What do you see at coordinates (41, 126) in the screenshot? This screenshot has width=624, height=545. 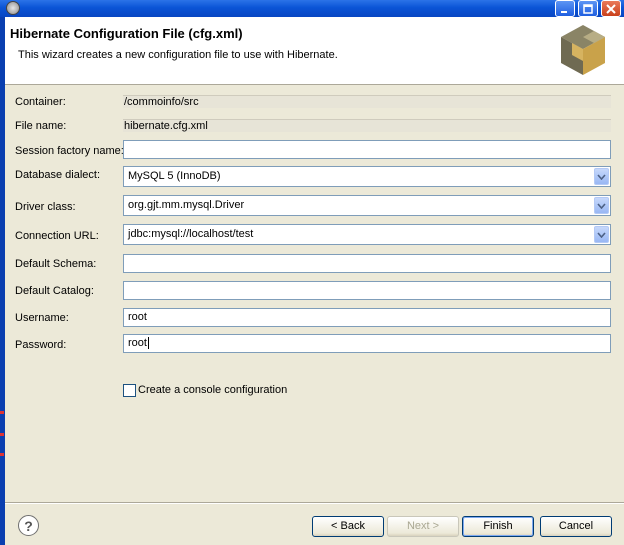 I see `file-name-label: File name:` at bounding box center [41, 126].